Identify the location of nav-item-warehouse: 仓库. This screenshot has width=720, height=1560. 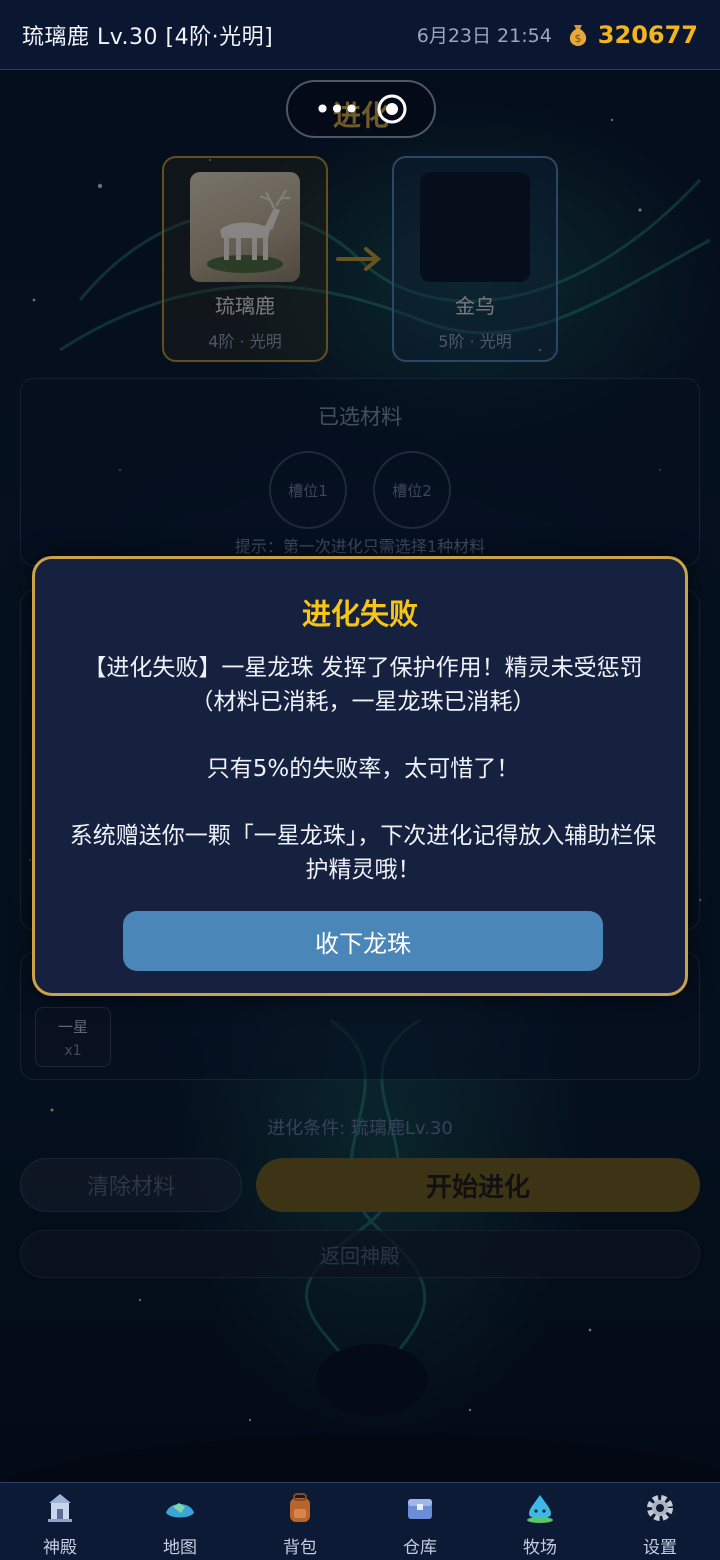
(420, 1521).